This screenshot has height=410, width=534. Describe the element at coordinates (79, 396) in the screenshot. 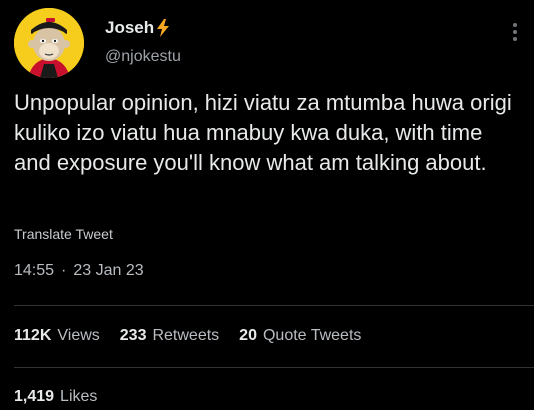

I see `likes-label: Likes` at that location.